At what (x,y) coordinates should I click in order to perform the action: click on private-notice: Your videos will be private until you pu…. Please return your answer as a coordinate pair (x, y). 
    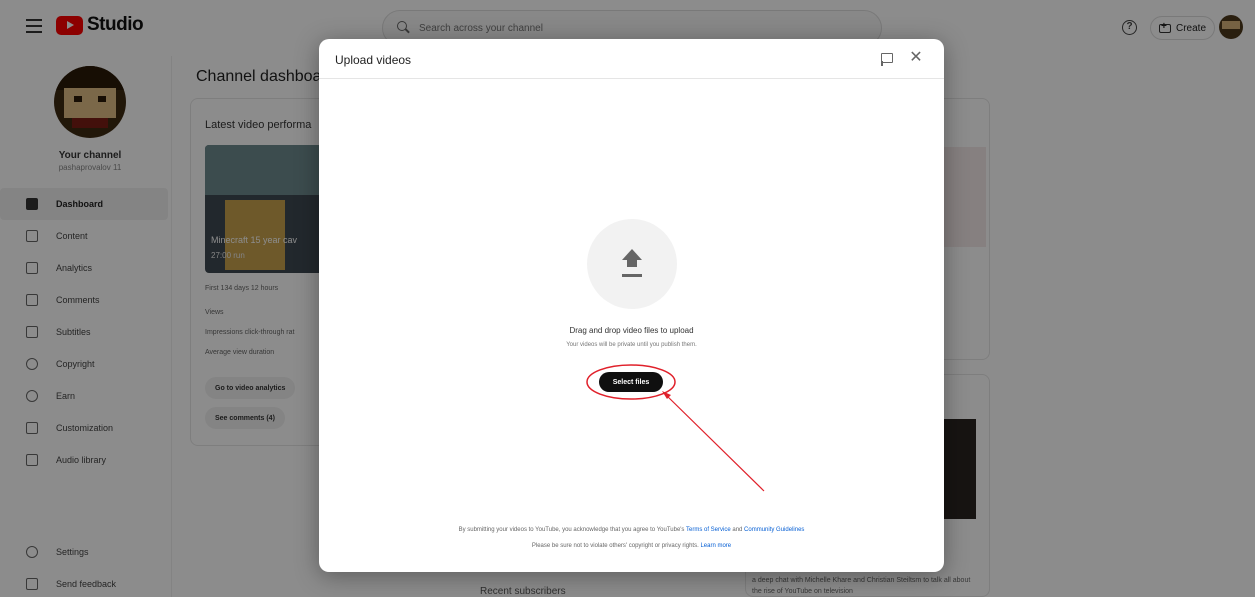
    Looking at the image, I should click on (631, 345).